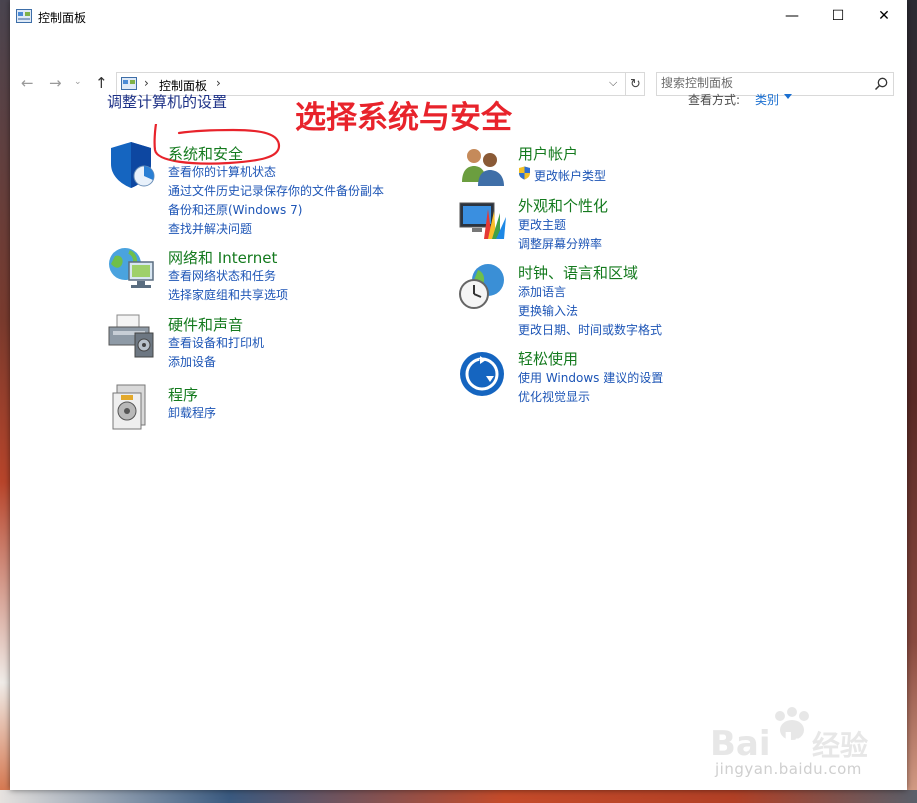  What do you see at coordinates (542, 224) in the screenshot?
I see `category-link: 更改主题` at bounding box center [542, 224].